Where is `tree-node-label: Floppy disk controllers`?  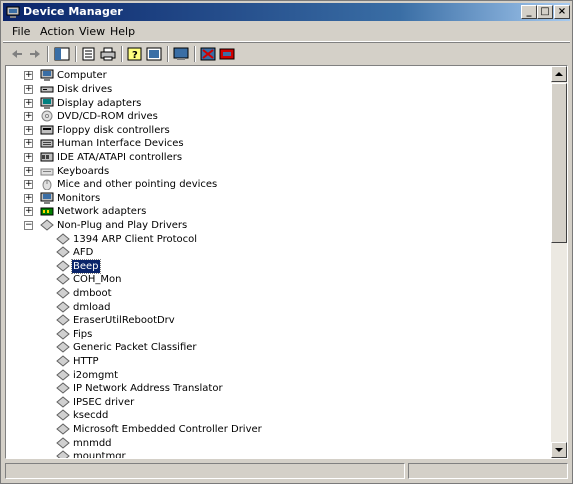
tree-node-label: Floppy disk controllers is located at coordinates (113, 130).